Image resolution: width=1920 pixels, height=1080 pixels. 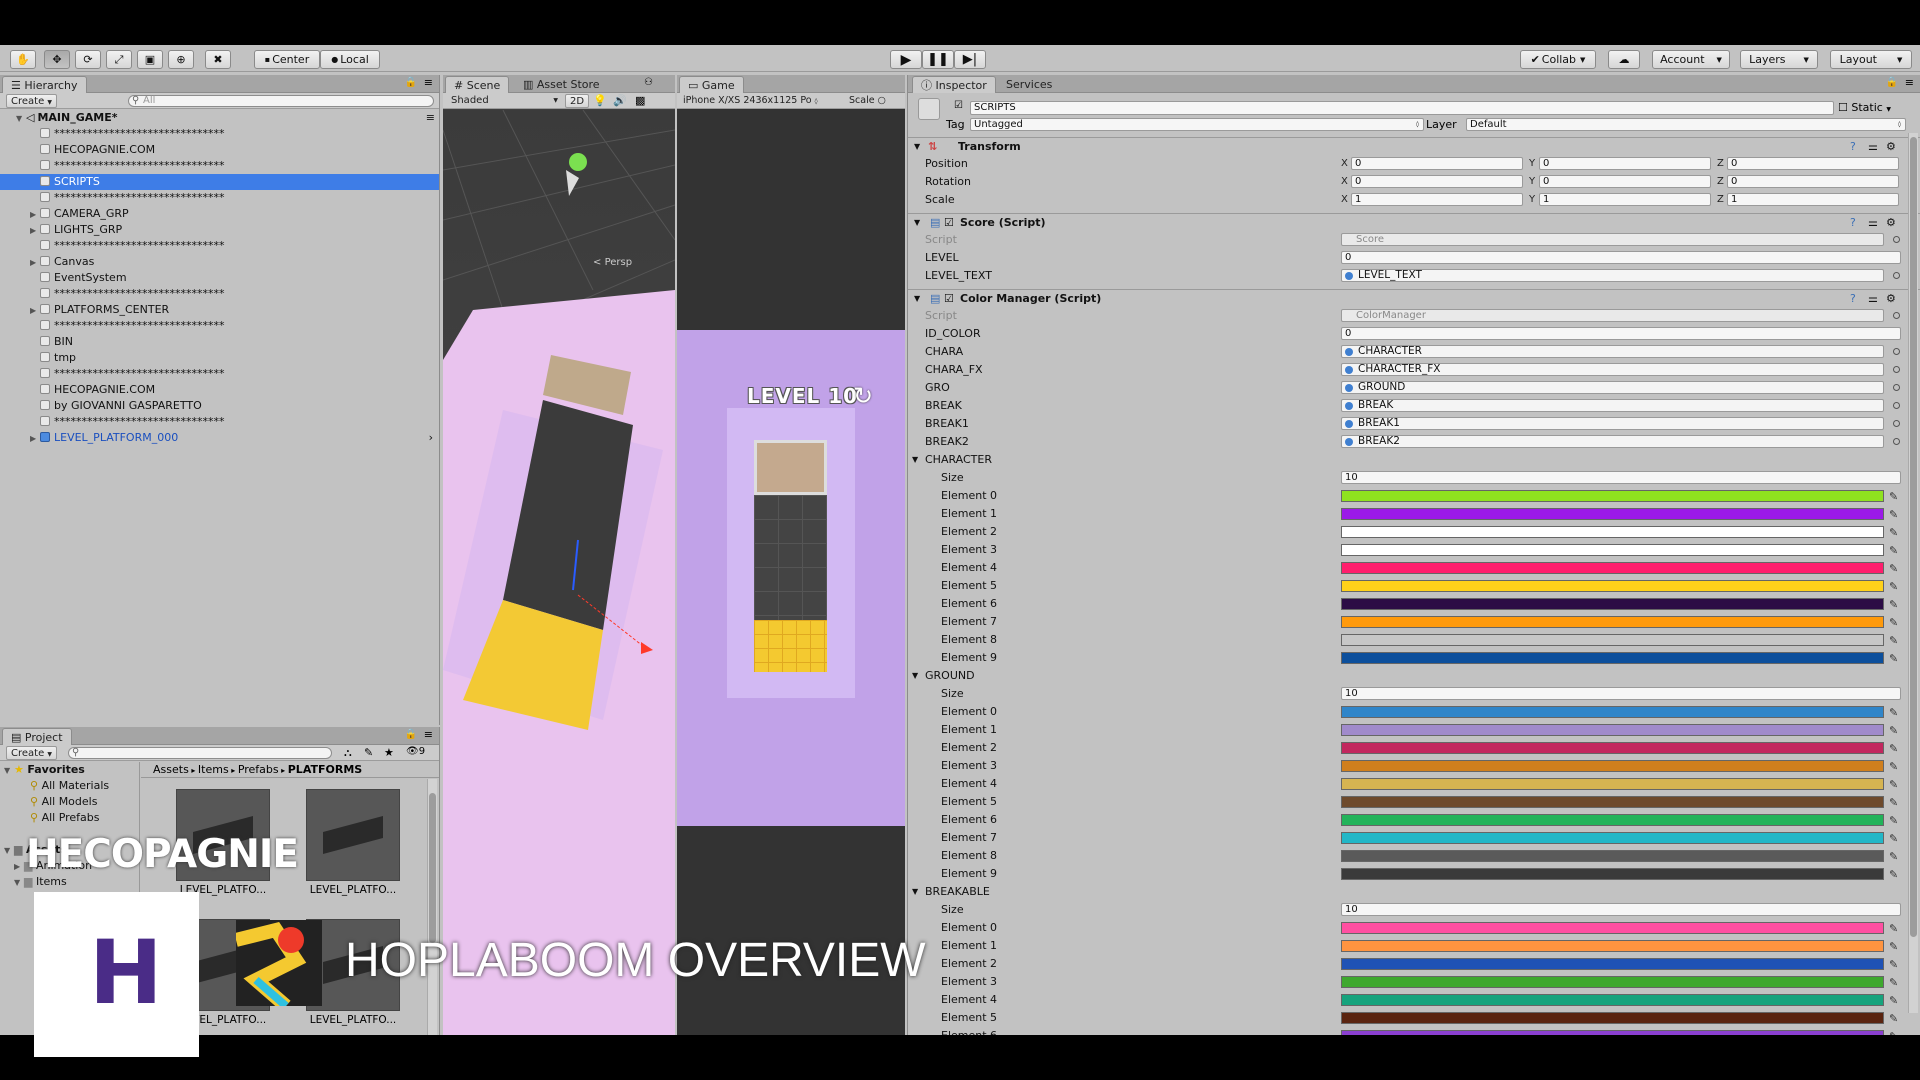 What do you see at coordinates (37, 736) in the screenshot?
I see `tab-project: ▤ Project` at bounding box center [37, 736].